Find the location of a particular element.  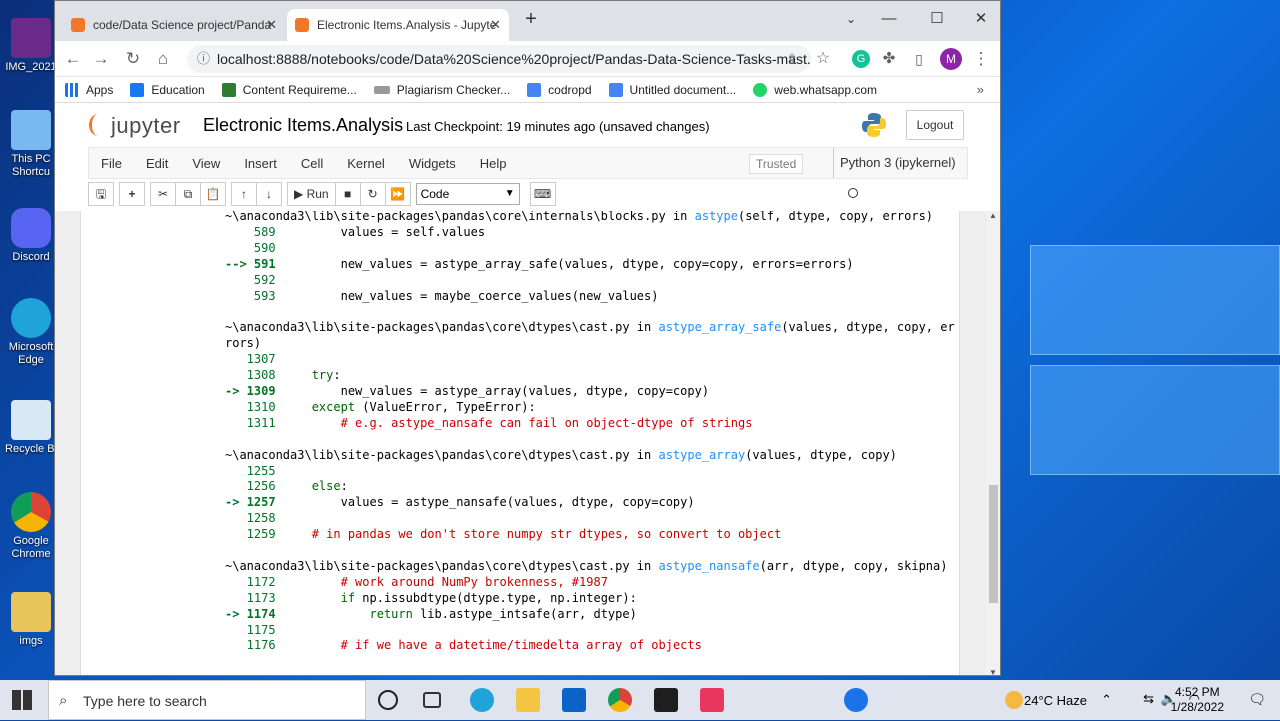

file-explorer-icon is located at coordinates (528, 700).